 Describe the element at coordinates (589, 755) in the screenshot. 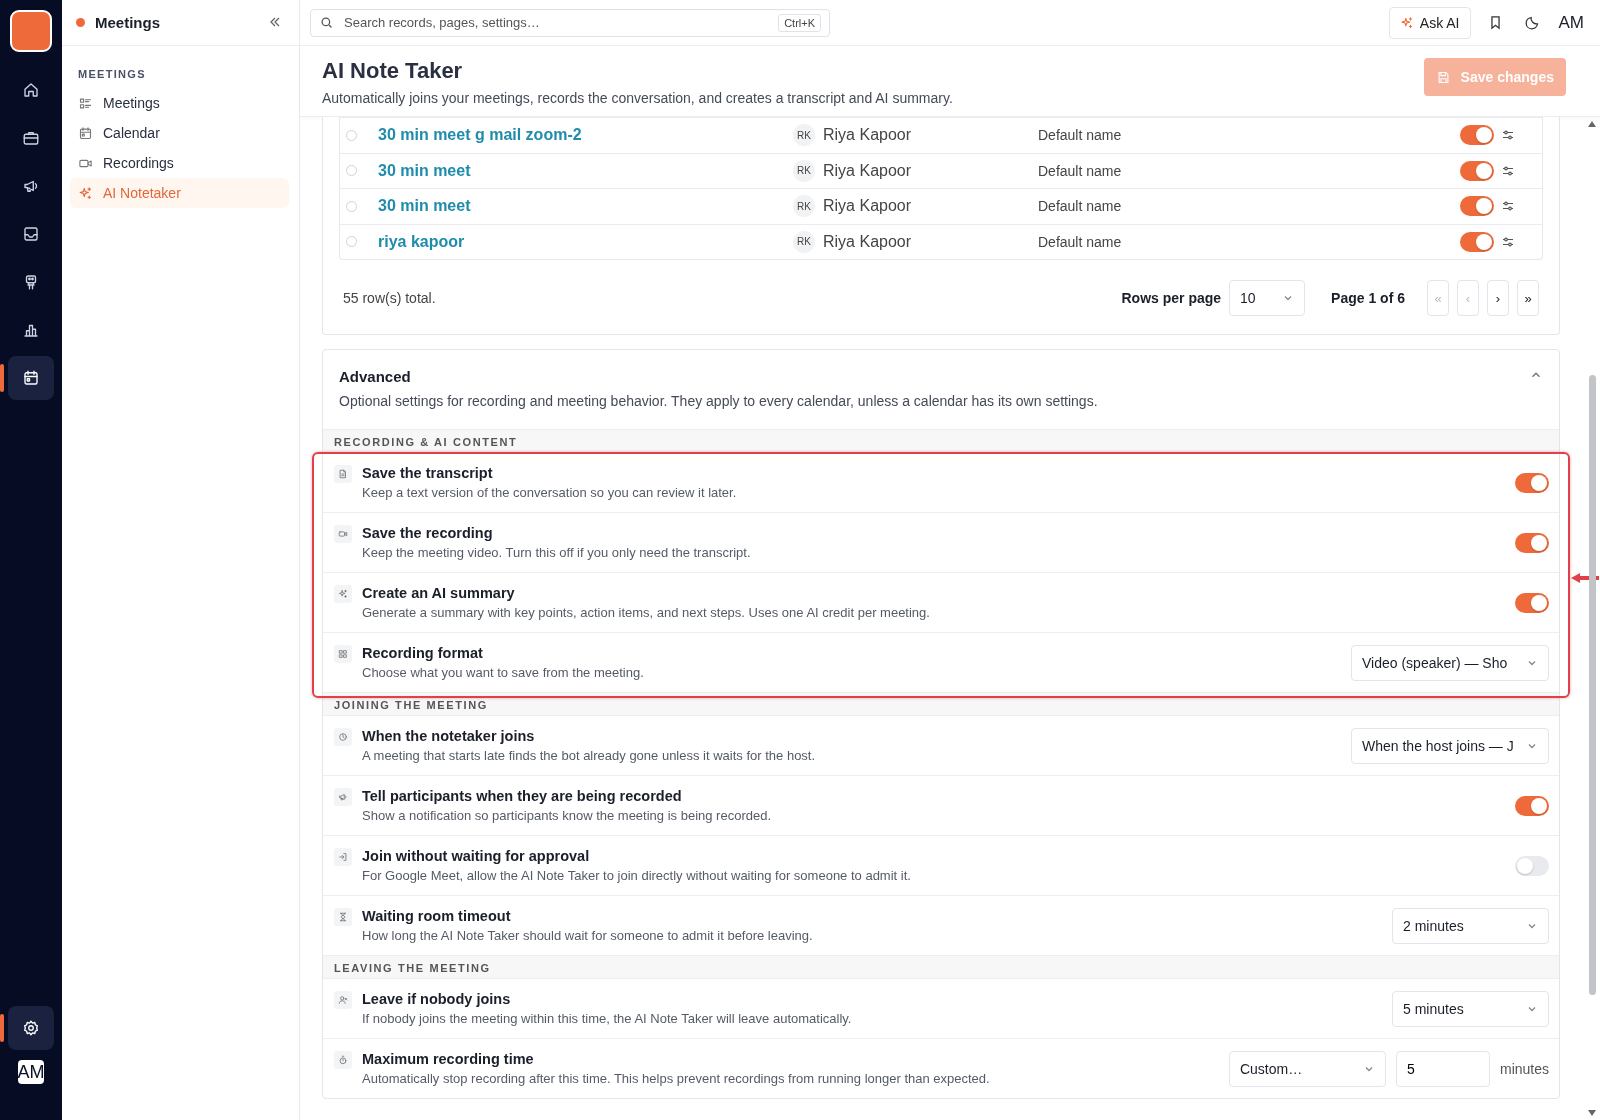

I see `setting-description: A meeting that starts late finds the bot already gone unless it waits for the host.` at that location.